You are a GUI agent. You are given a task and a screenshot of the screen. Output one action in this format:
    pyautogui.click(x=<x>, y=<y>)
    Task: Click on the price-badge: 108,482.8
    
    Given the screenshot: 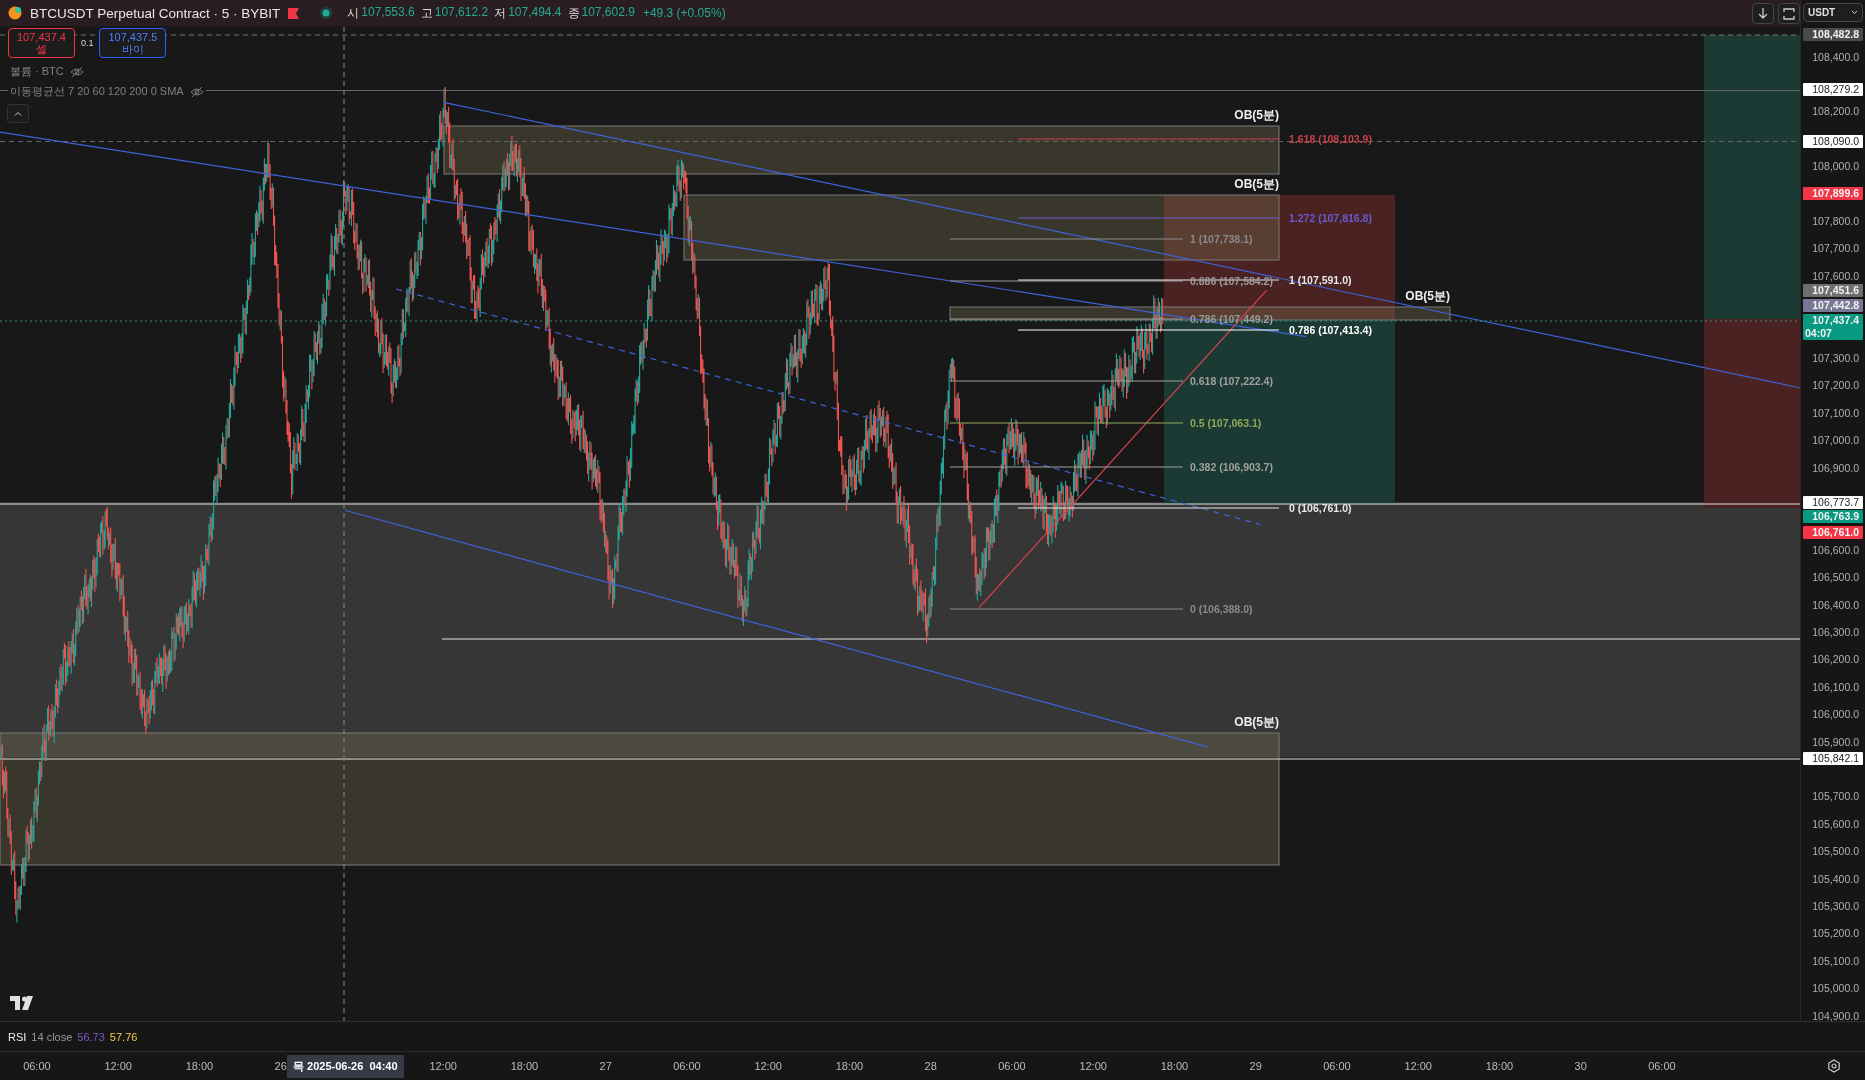 What is the action you would take?
    pyautogui.click(x=1833, y=34)
    